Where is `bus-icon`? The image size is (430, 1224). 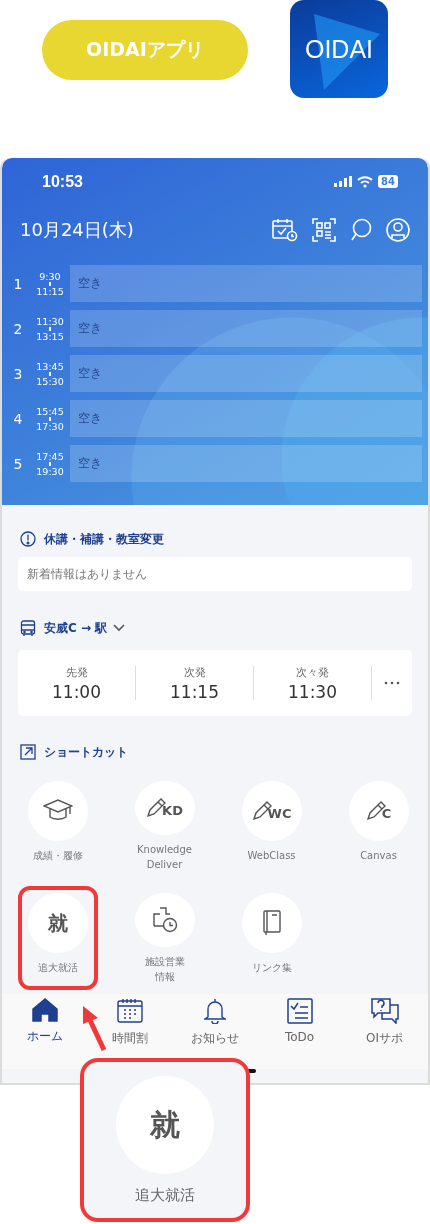
bus-icon is located at coordinates (28, 628).